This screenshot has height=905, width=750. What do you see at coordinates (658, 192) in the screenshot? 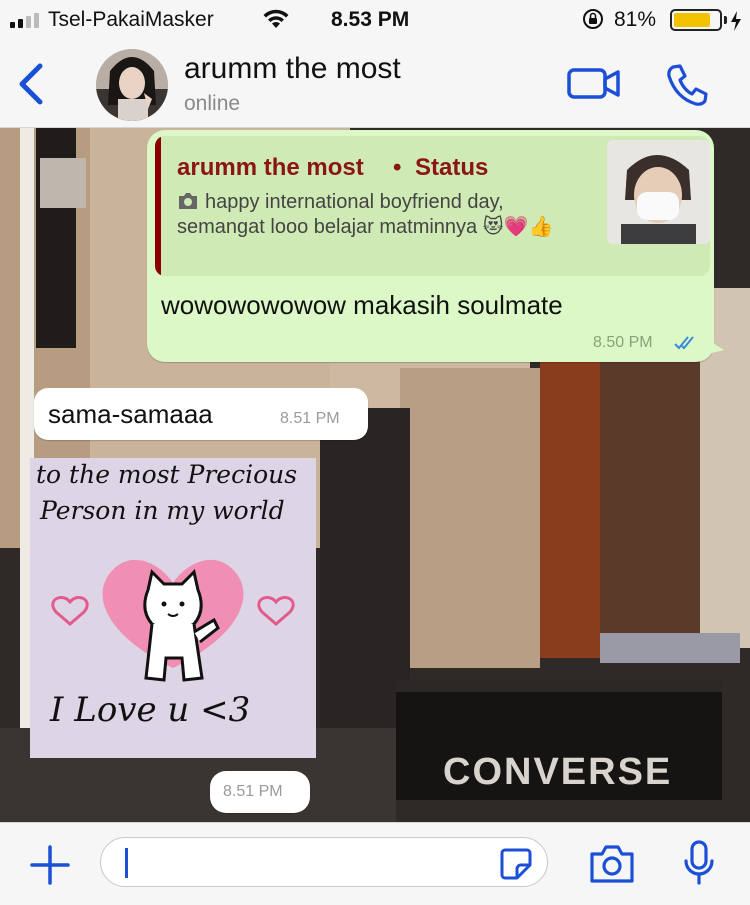
I see `status-thumbnail` at bounding box center [658, 192].